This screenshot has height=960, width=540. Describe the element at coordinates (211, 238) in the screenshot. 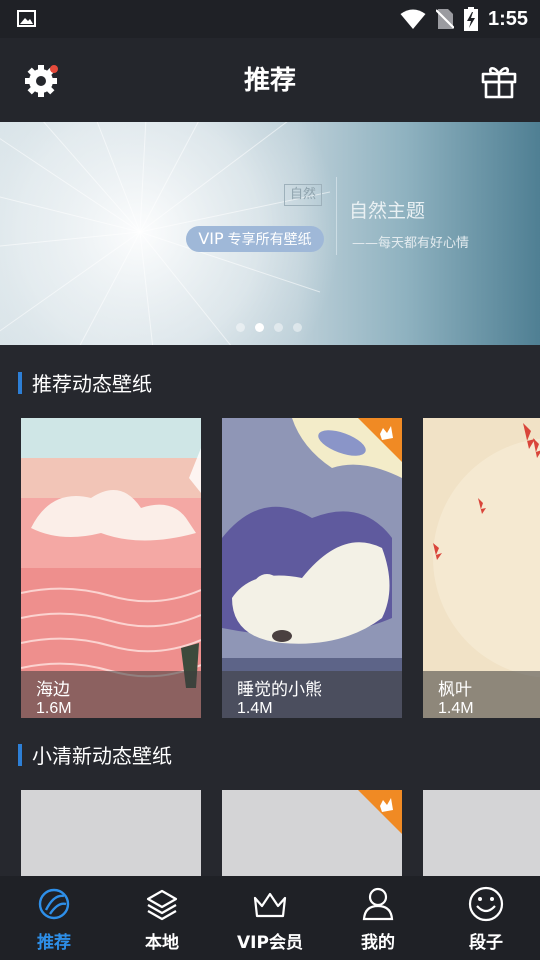

I see `vip-prefix: VIP` at that location.